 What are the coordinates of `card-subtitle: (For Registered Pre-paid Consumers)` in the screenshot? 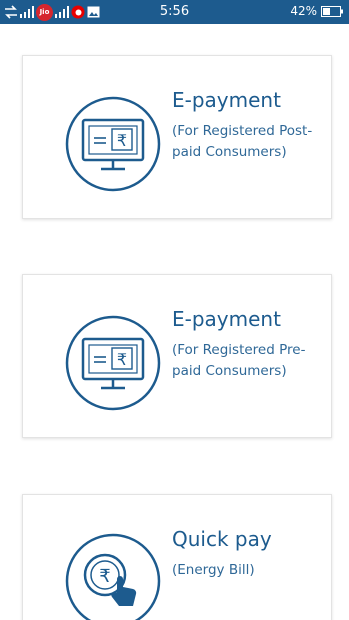 It's located at (239, 360).